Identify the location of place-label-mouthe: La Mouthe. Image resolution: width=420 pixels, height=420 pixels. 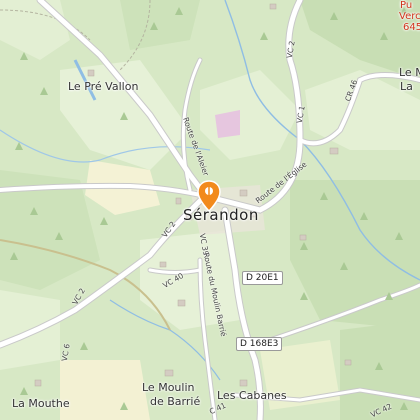
(41, 403).